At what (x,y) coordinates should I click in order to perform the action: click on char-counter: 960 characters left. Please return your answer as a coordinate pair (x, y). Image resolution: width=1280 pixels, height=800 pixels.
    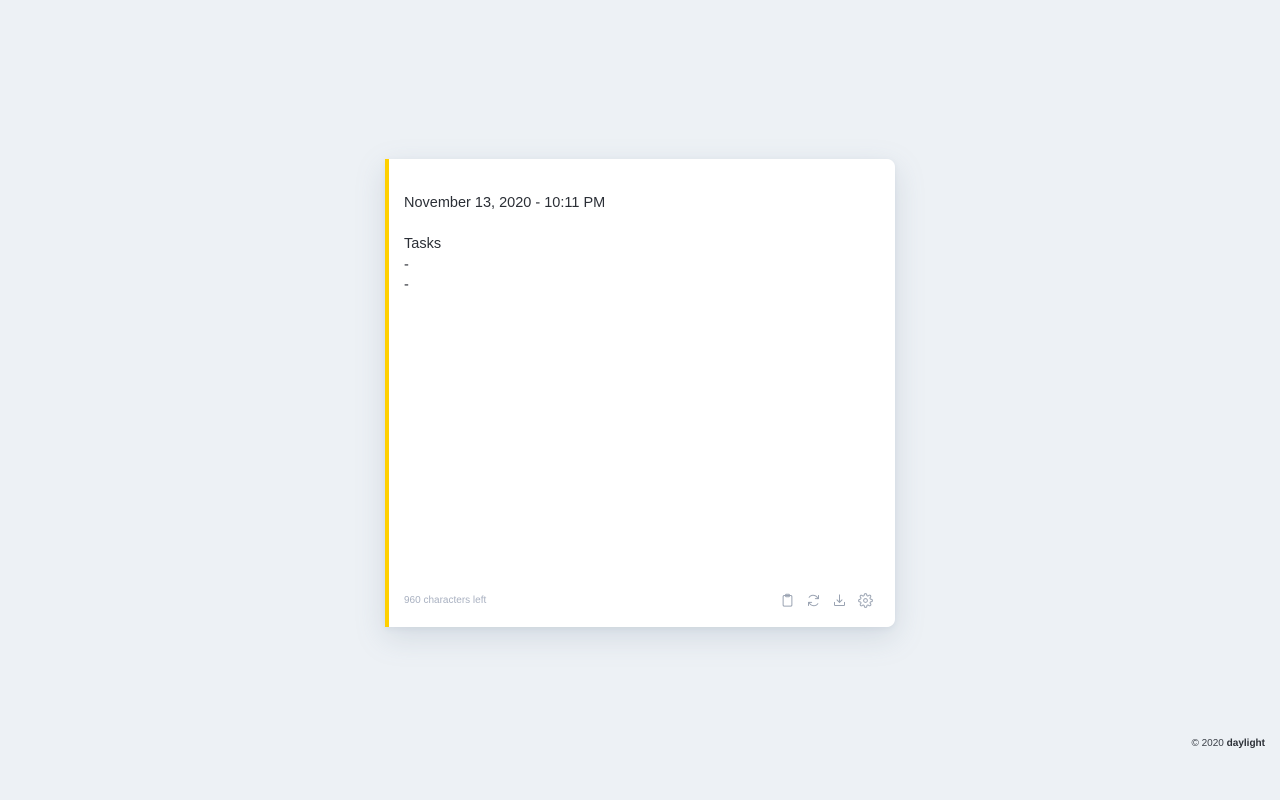
    Looking at the image, I should click on (445, 600).